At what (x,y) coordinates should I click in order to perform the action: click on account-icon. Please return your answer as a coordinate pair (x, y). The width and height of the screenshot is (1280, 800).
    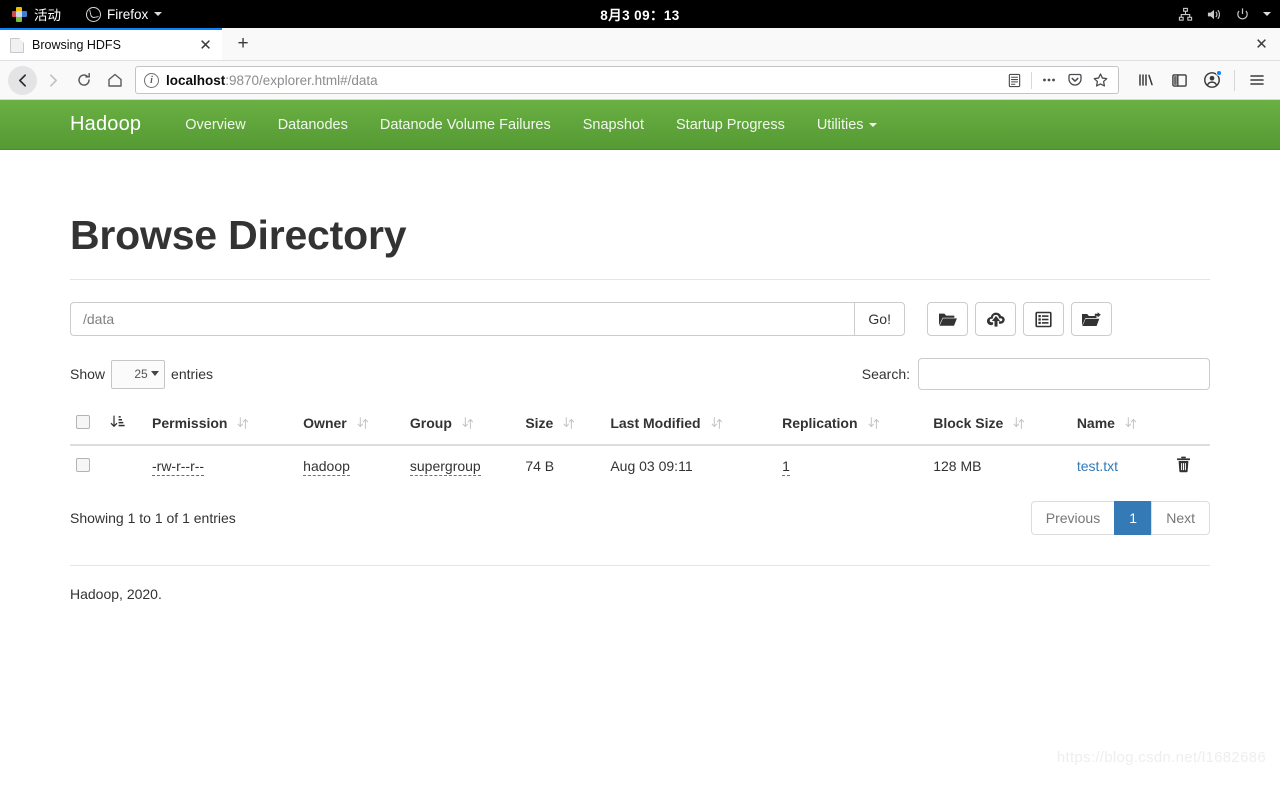
    Looking at the image, I should click on (1212, 80).